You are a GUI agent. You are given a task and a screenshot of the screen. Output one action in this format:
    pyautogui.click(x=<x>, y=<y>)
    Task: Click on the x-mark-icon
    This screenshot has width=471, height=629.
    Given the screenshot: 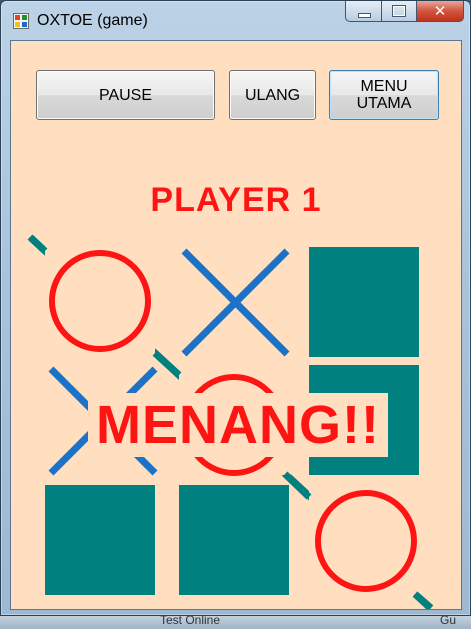 What is the action you would take?
    pyautogui.click(x=235, y=302)
    